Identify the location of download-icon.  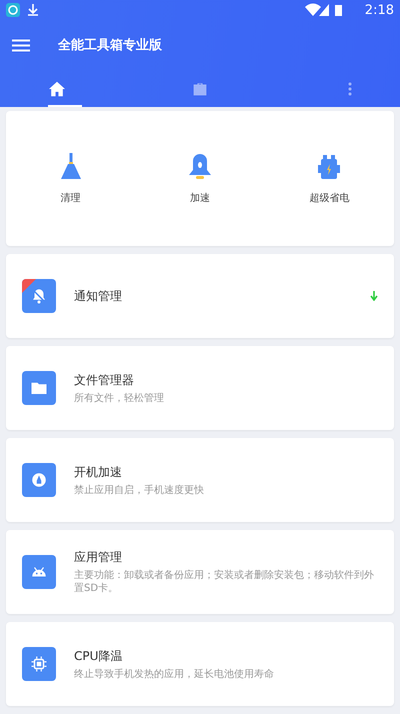
(33, 10).